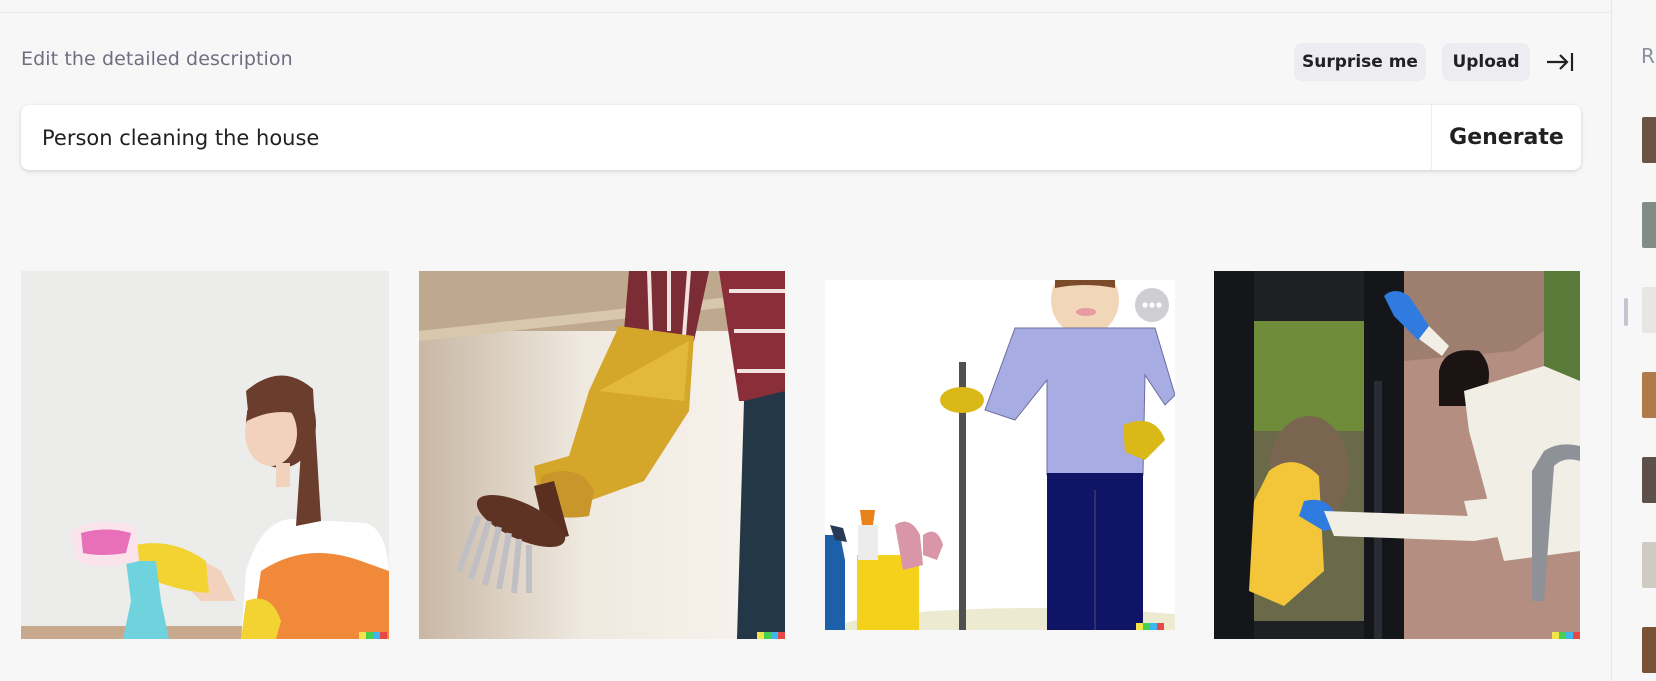 The height and width of the screenshot is (681, 1656). I want to click on generate-button: Generate, so click(1506, 137).